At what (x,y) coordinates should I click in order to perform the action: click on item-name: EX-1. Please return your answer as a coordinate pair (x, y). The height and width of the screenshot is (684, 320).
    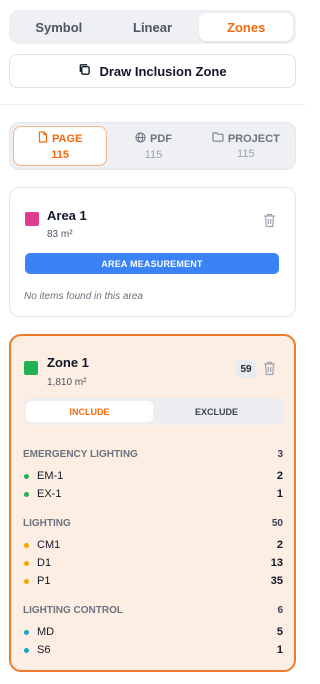
    Looking at the image, I should click on (49, 494).